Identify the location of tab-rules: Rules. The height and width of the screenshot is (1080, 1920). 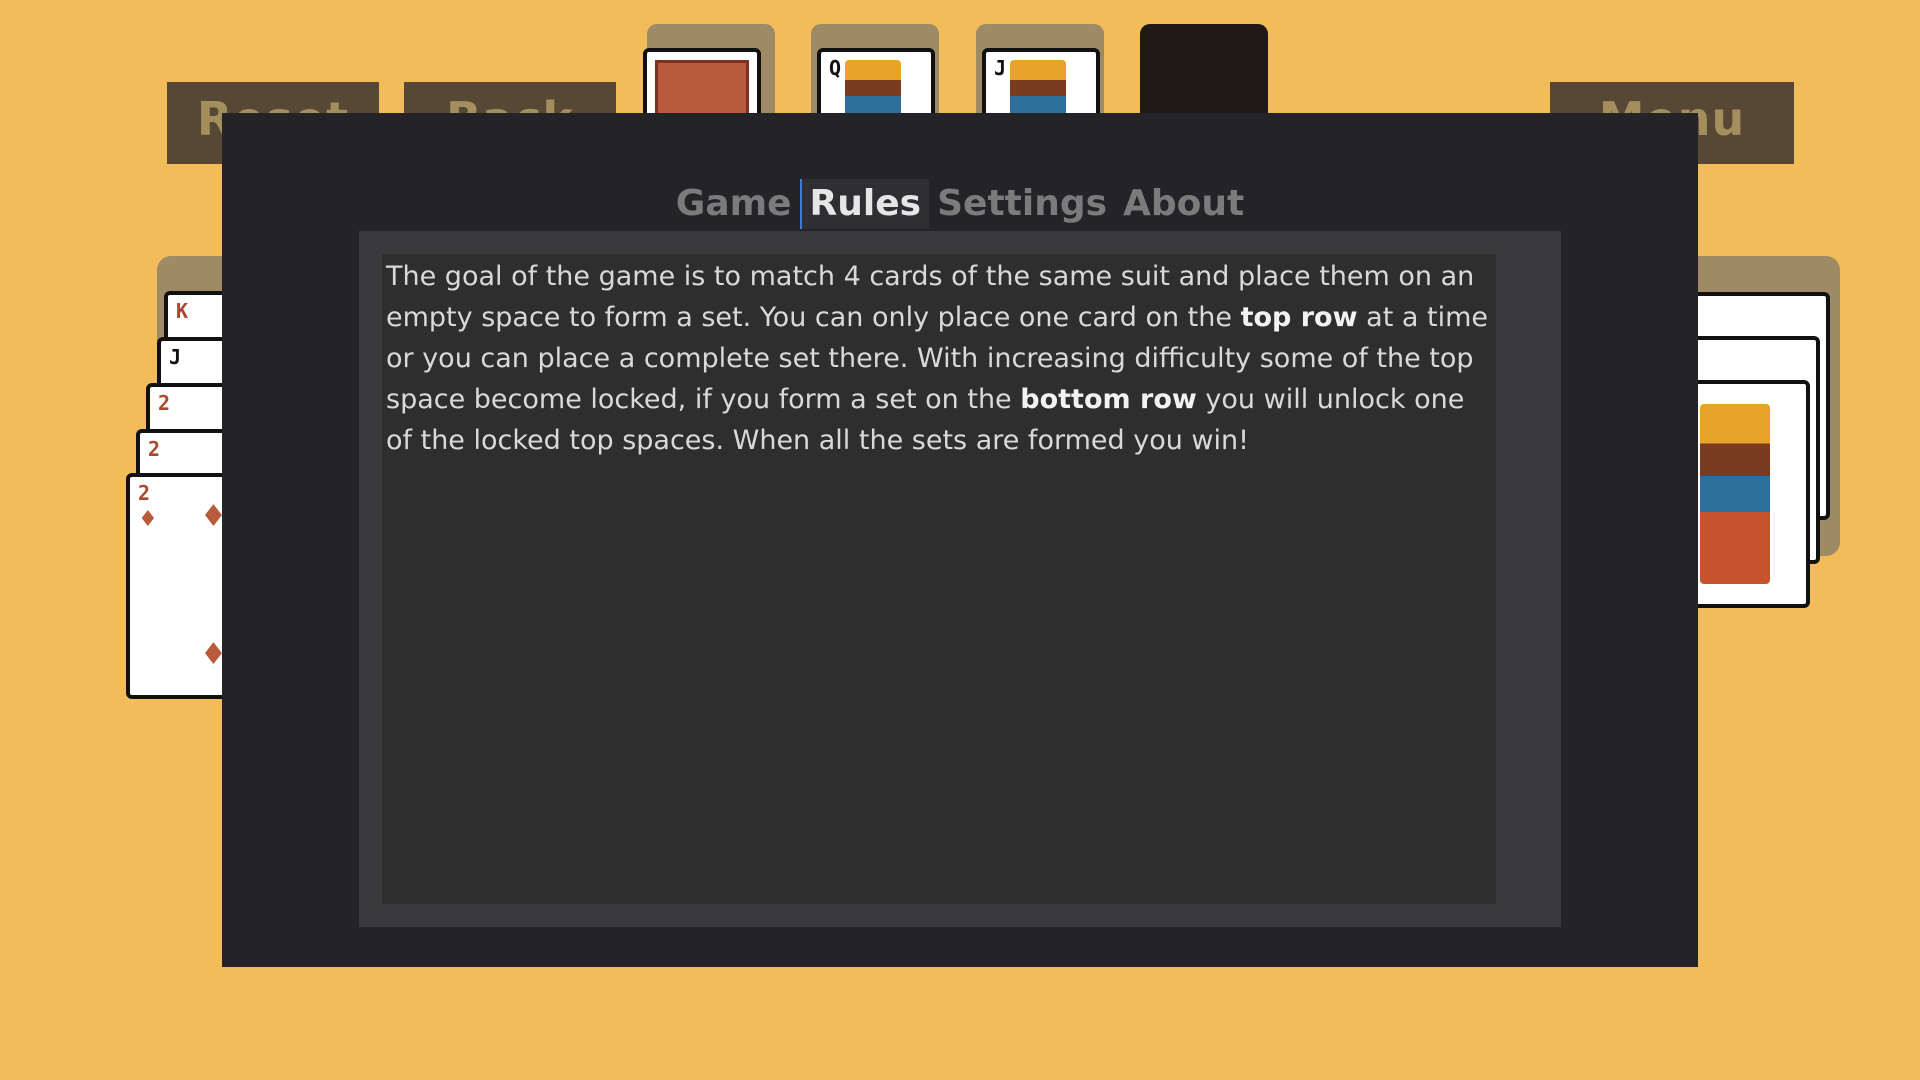
(864, 204).